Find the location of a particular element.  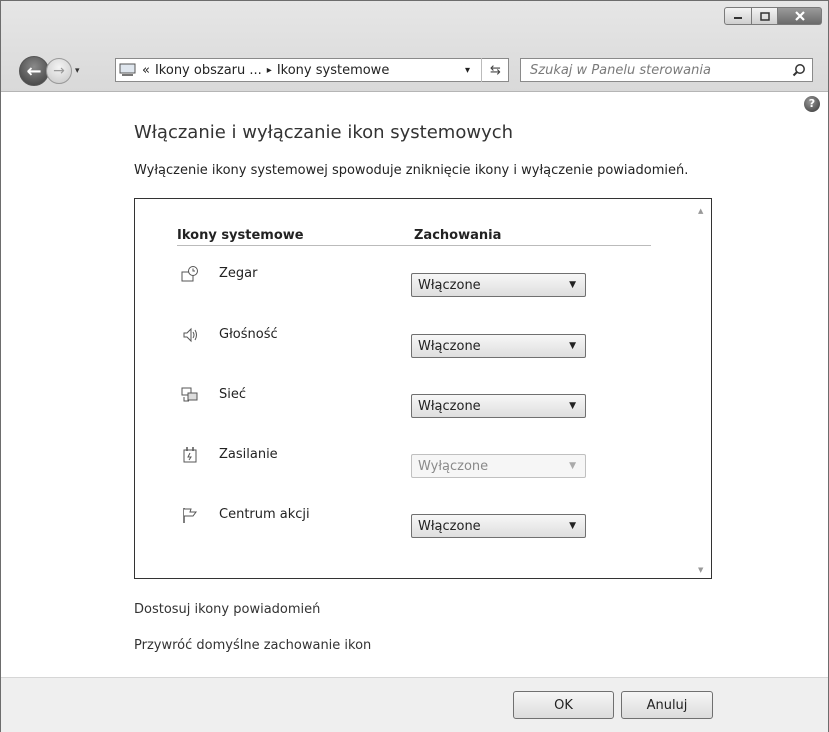

refresh-button: ⇆ is located at coordinates (495, 70).